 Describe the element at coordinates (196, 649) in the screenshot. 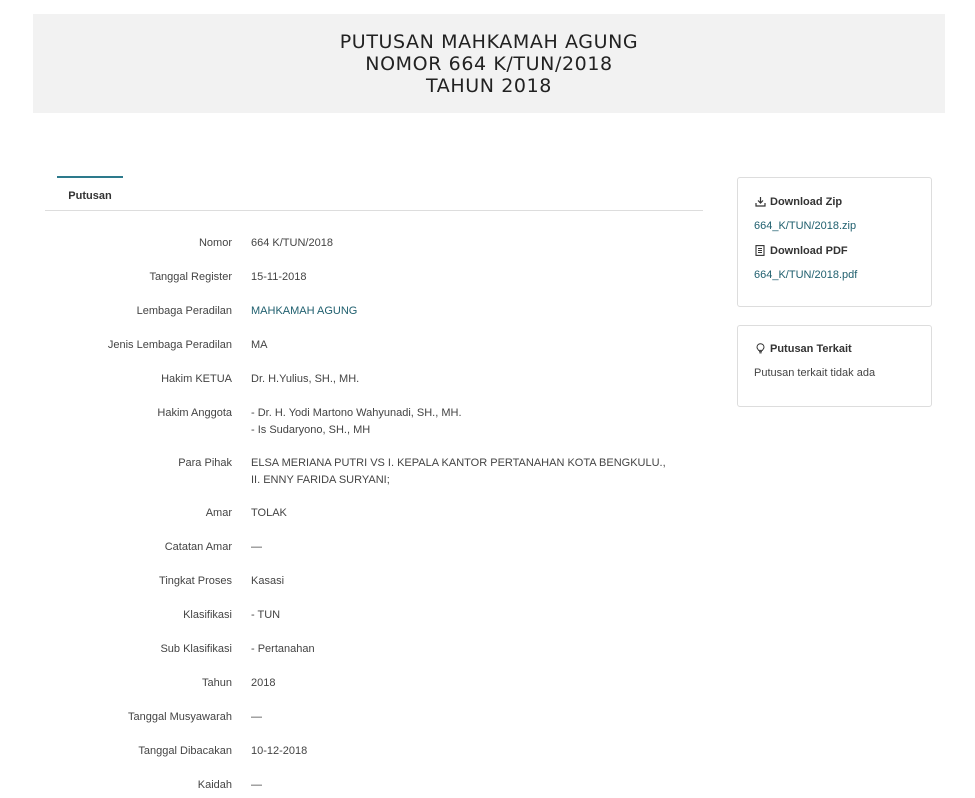

I see `detail-label: Sub Klasifikasi` at that location.